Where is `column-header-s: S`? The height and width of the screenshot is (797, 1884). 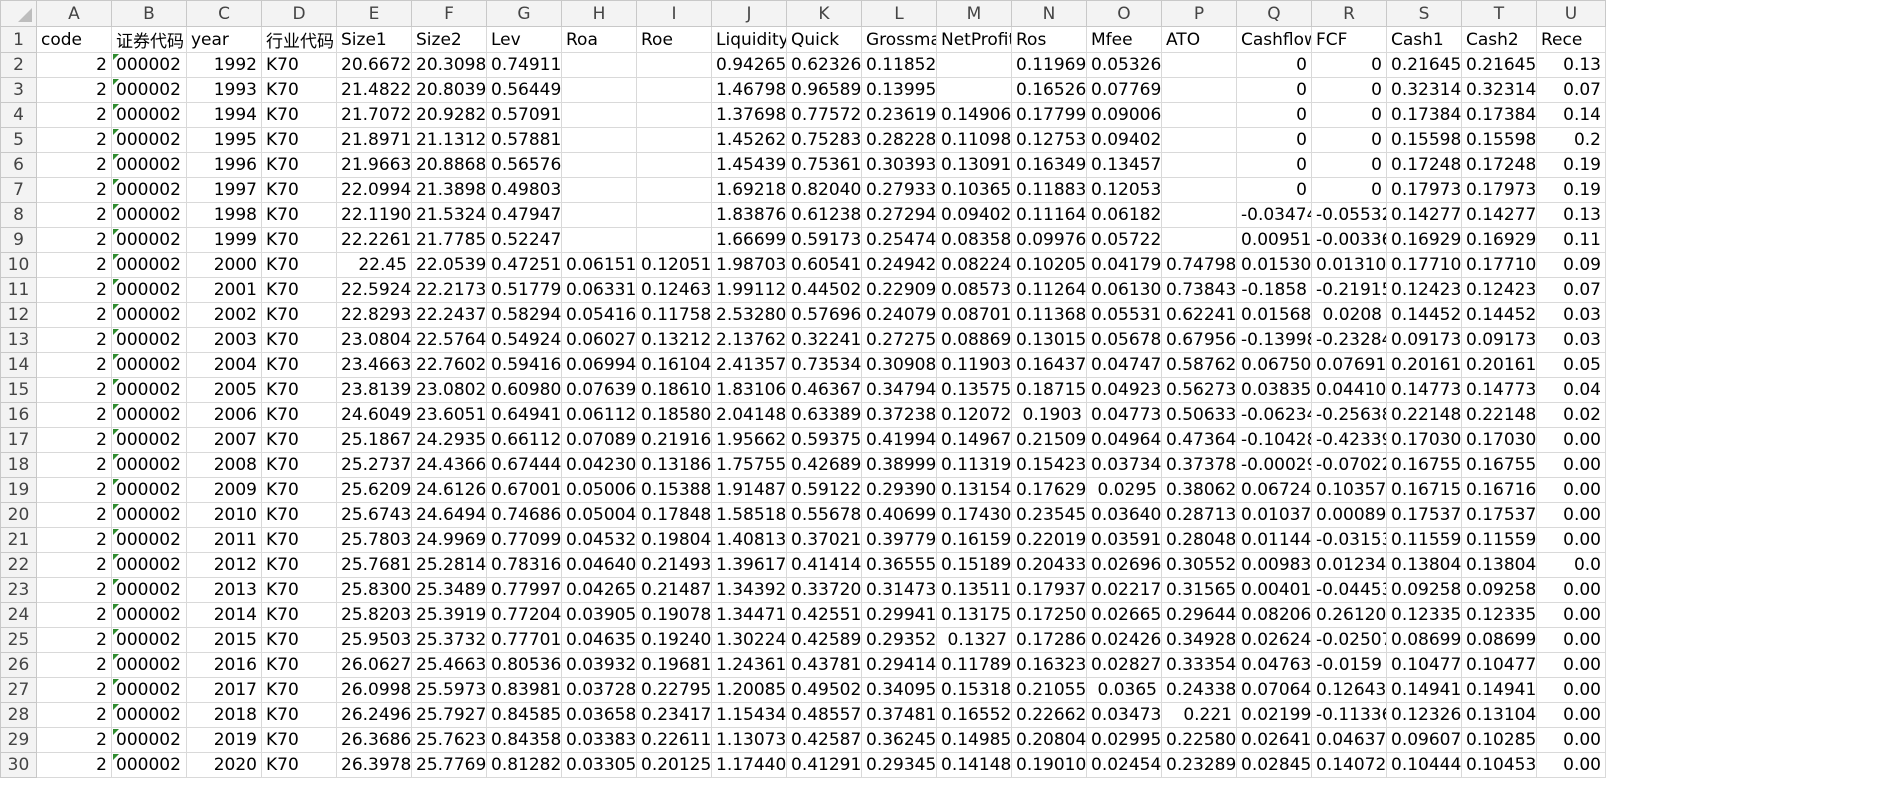
column-header-s: S is located at coordinates (1424, 13).